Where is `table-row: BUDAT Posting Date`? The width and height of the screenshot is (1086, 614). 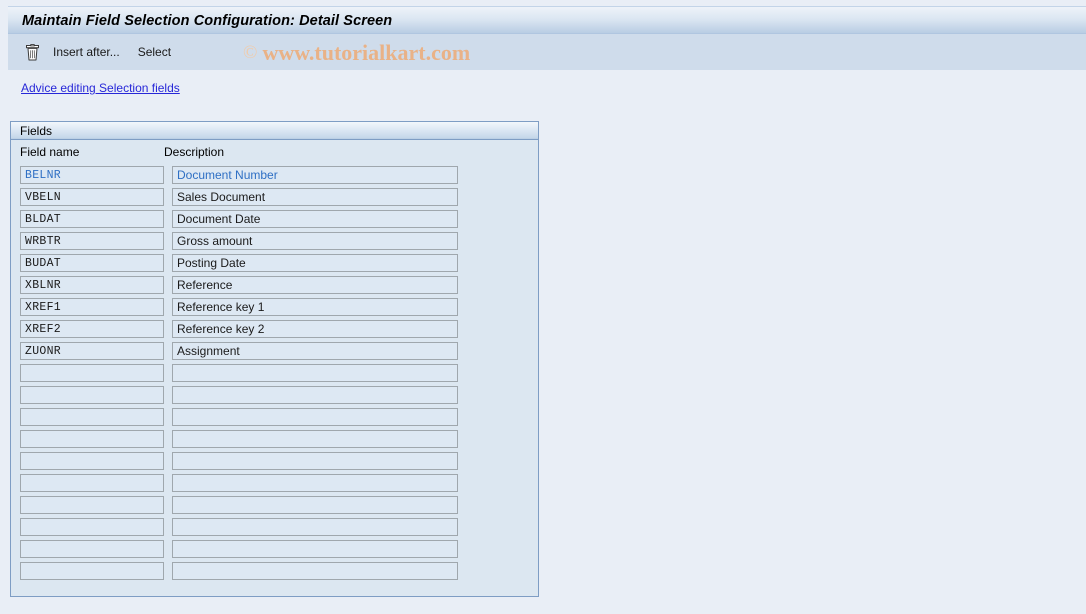 table-row: BUDAT Posting Date is located at coordinates (280, 265).